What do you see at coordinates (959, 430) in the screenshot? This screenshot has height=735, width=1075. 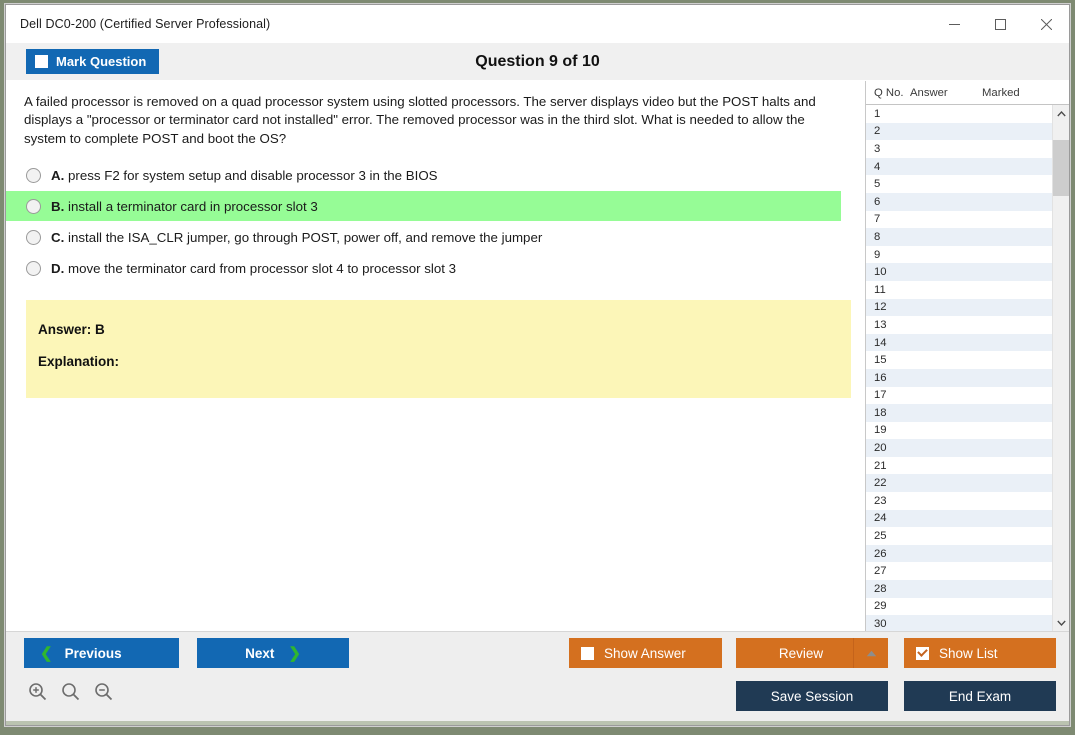 I see `question-list-row: 19` at bounding box center [959, 430].